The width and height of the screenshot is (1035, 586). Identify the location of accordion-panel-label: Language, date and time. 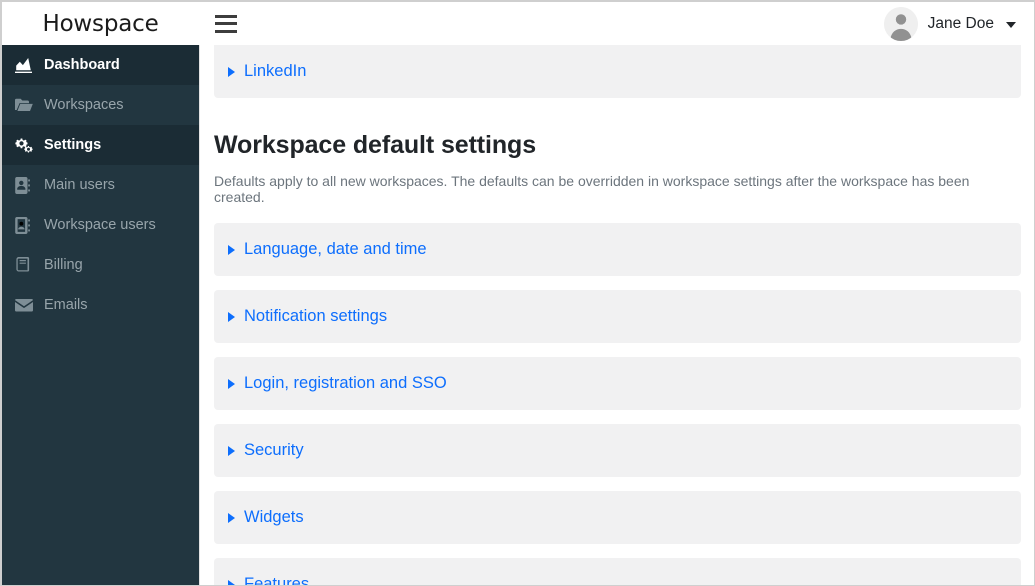
(335, 249).